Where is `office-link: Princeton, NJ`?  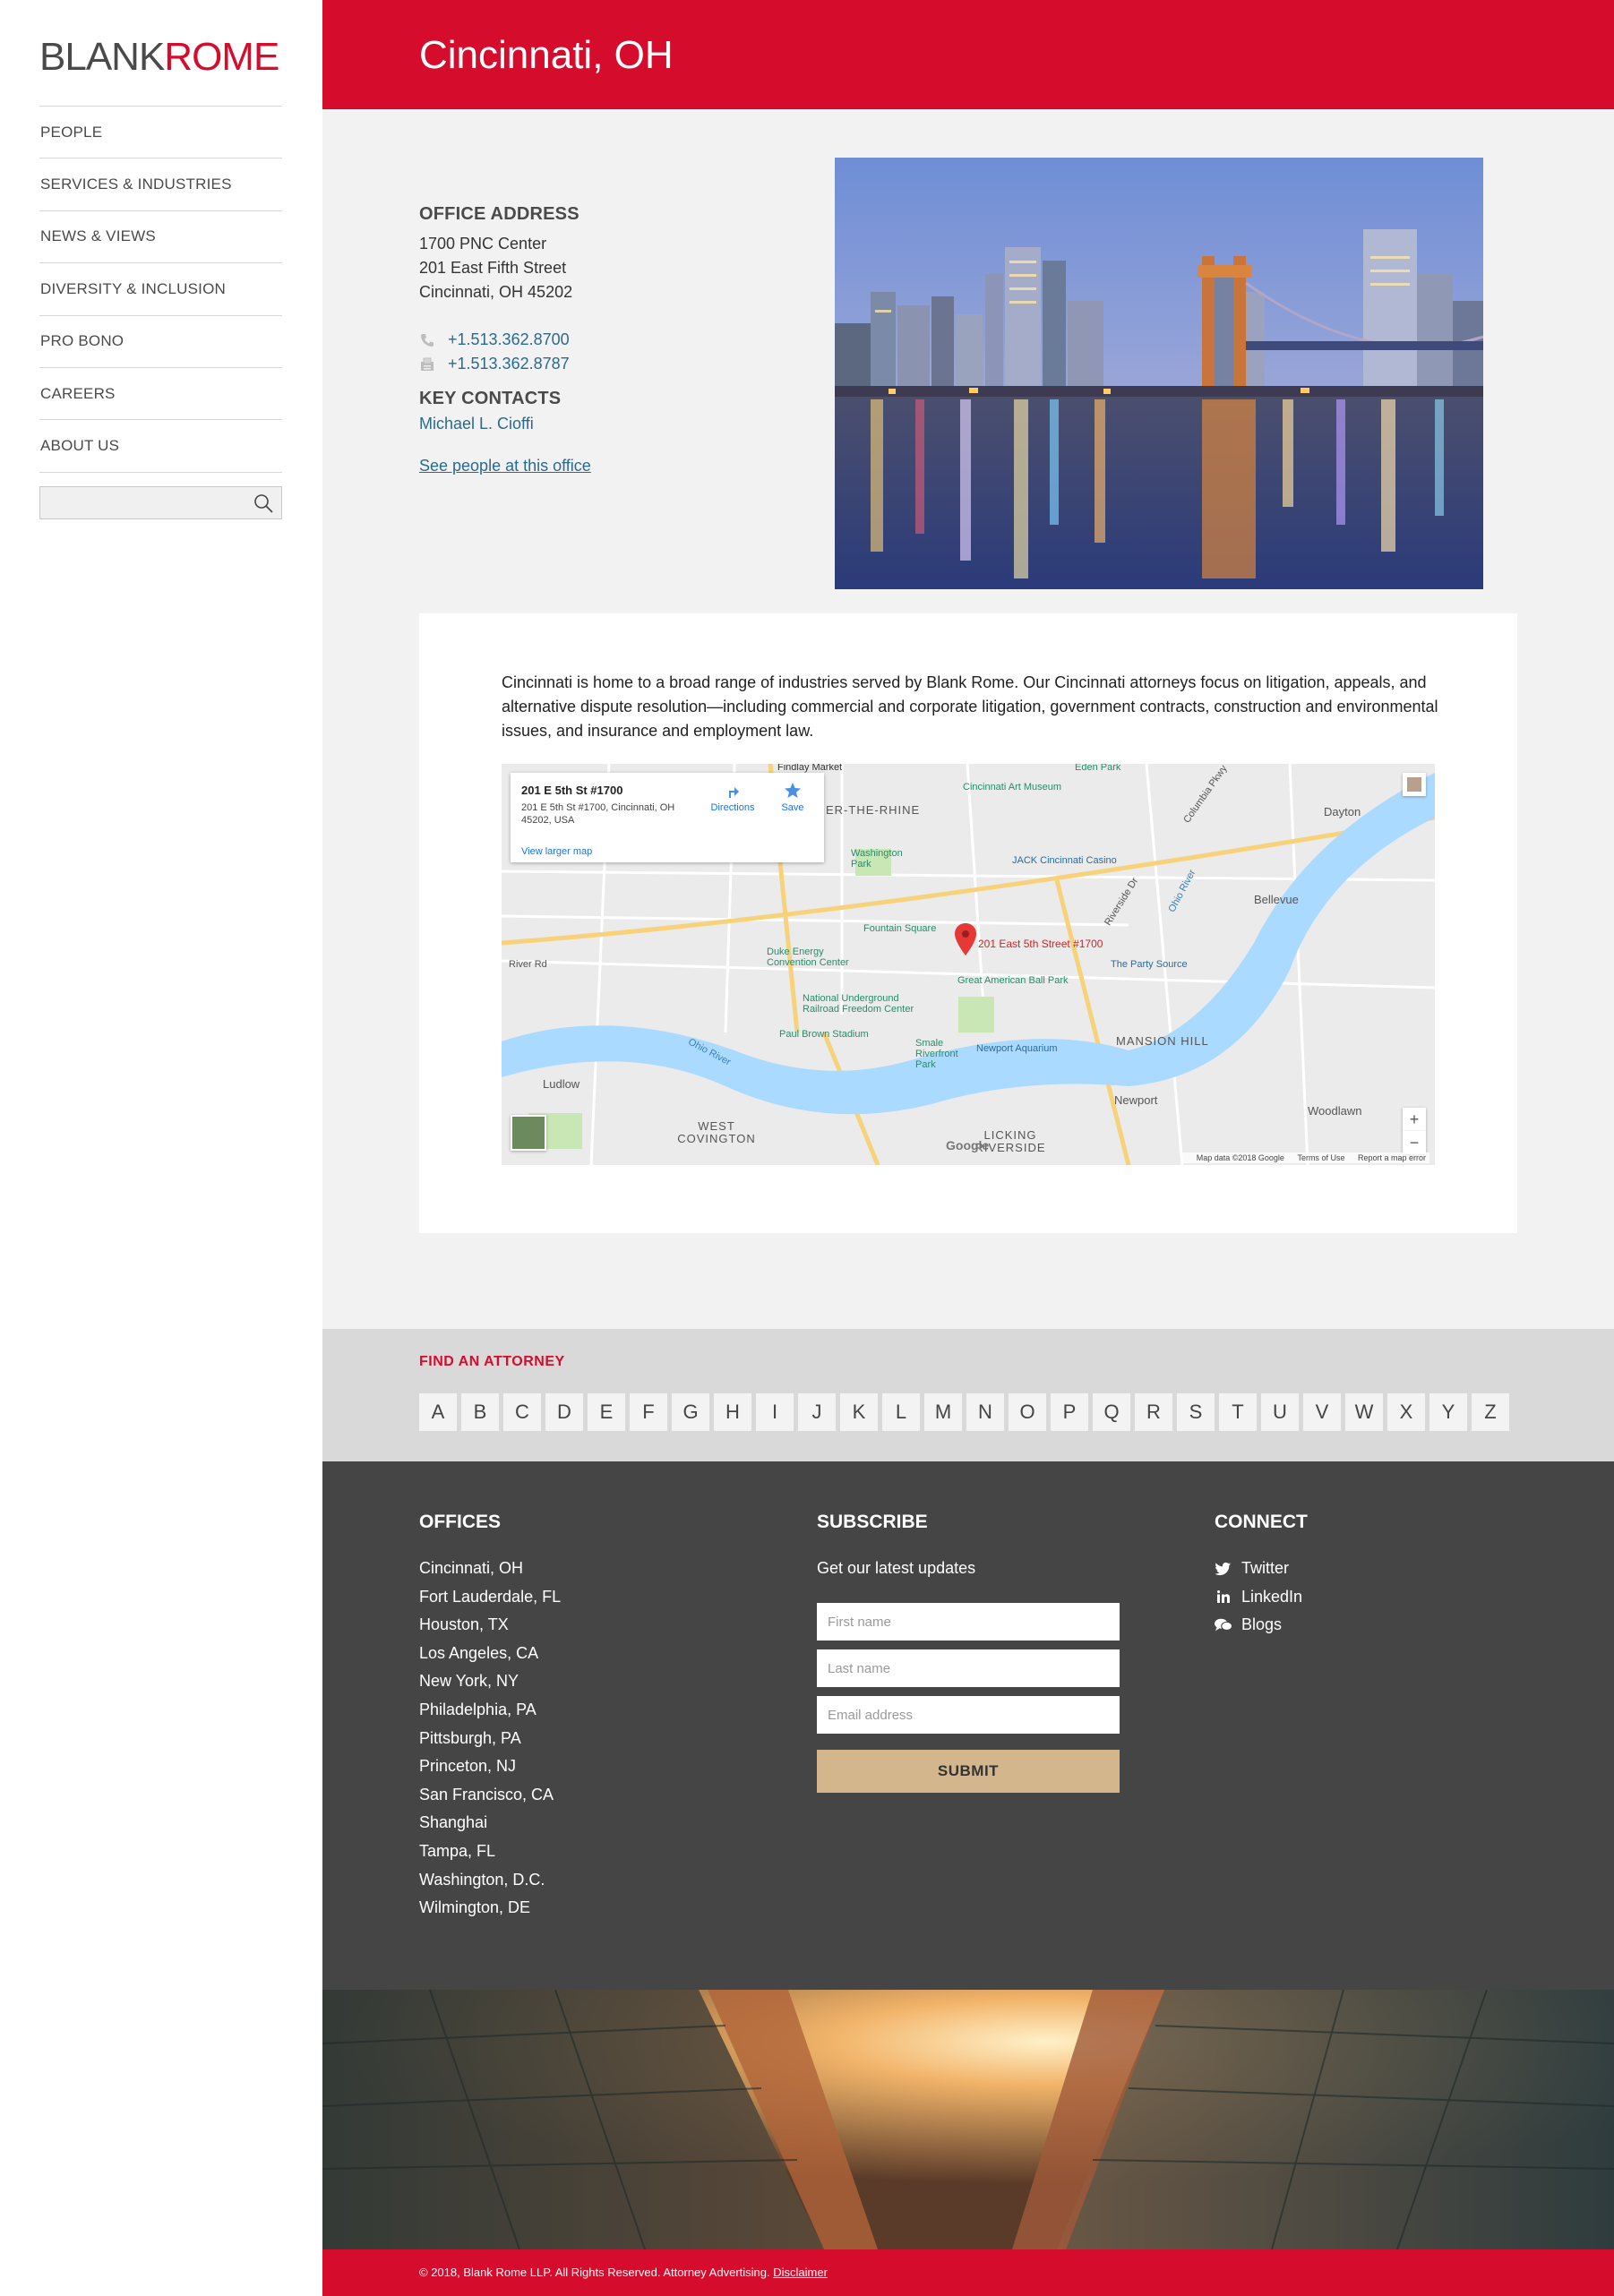 office-link: Princeton, NJ is located at coordinates (490, 1766).